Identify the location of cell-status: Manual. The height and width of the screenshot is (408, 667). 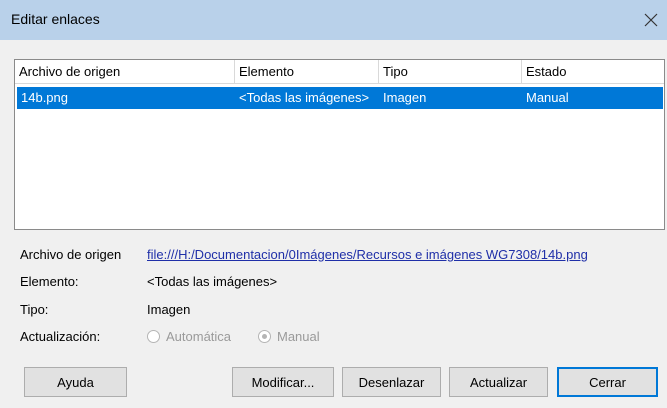
(547, 97).